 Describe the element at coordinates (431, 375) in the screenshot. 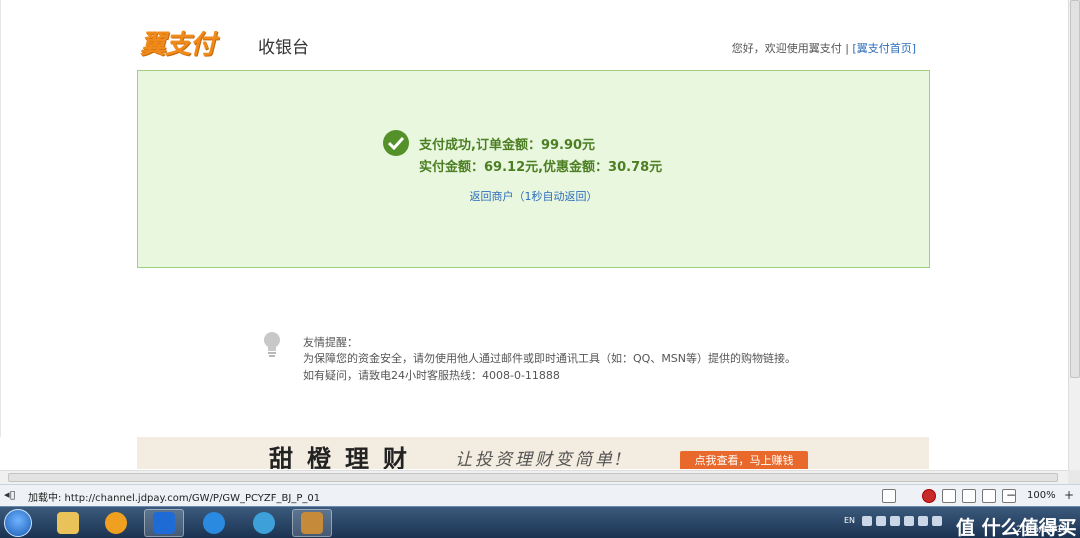

I see `tips-line-hotline: 如有疑问，请致电24小时客服热线：4008-0-11888` at that location.